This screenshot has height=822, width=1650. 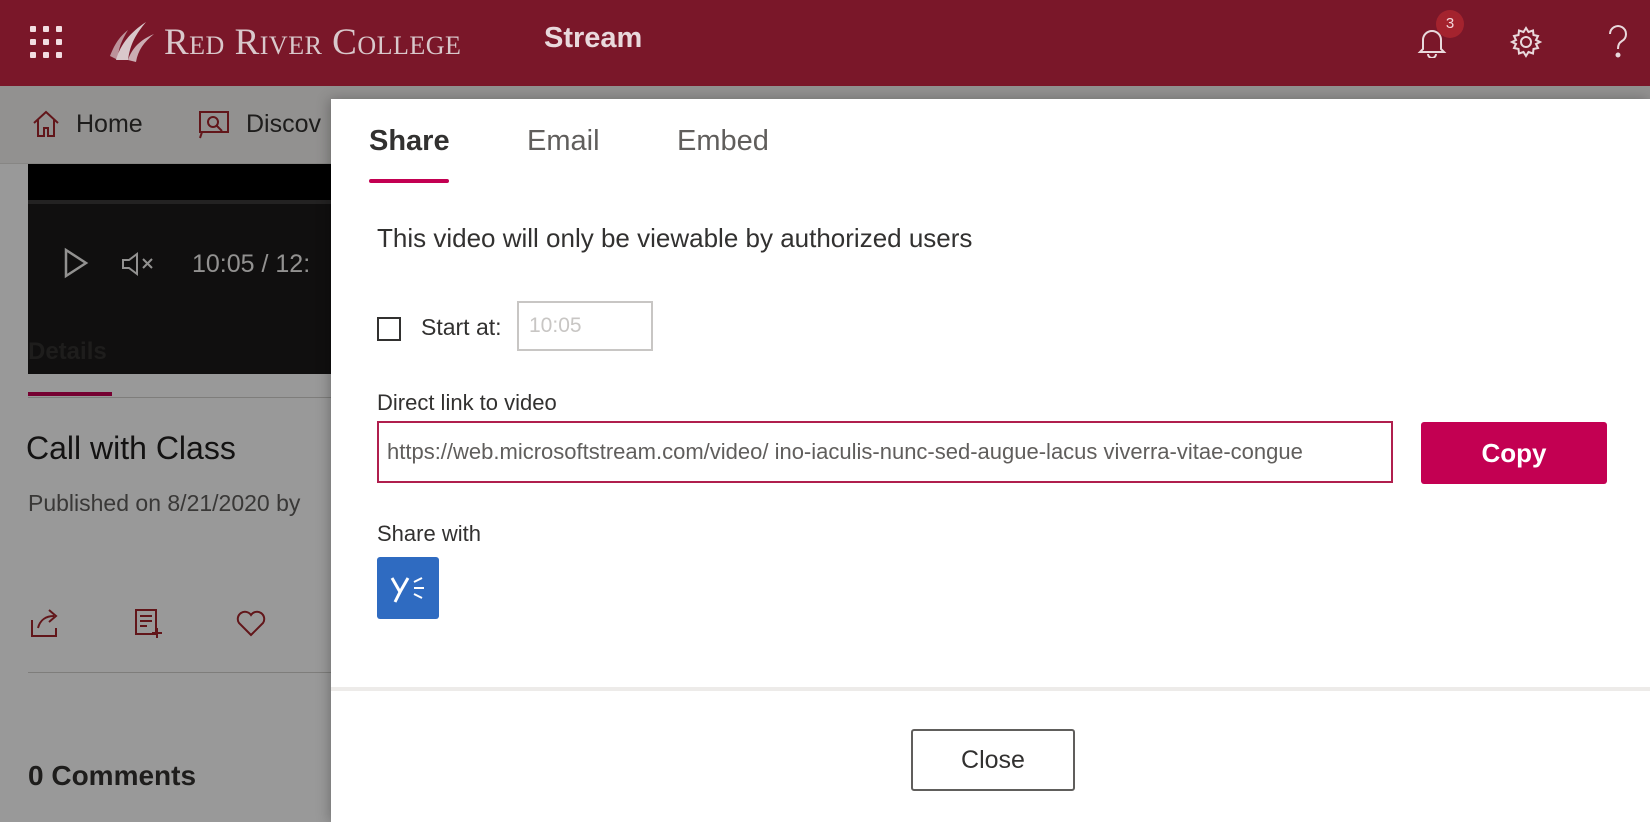 What do you see at coordinates (313, 42) in the screenshot?
I see `college-name: Red River College` at bounding box center [313, 42].